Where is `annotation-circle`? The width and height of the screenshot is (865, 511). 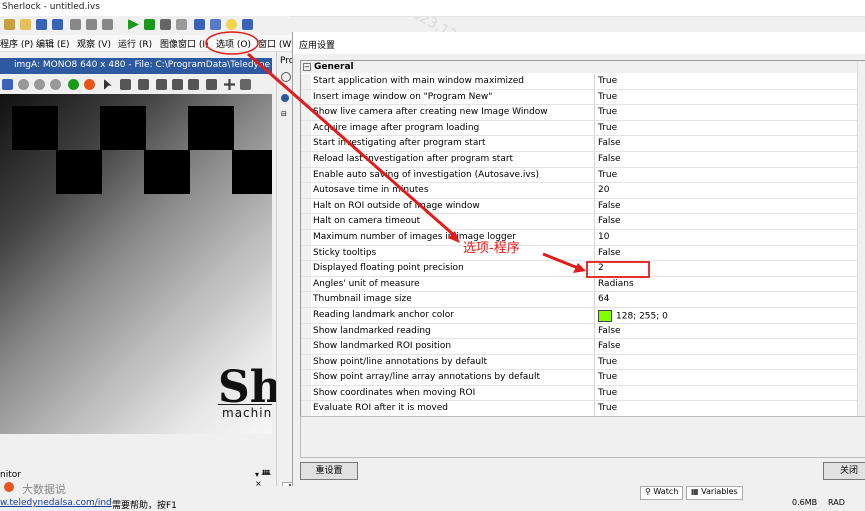 annotation-circle is located at coordinates (232, 43).